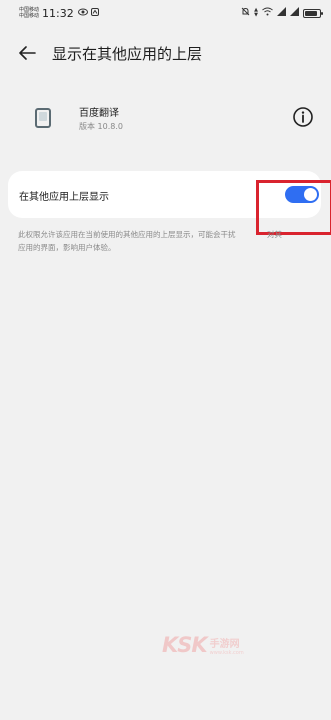  What do you see at coordinates (293, 207) in the screenshot?
I see `highlight-annotation` at bounding box center [293, 207].